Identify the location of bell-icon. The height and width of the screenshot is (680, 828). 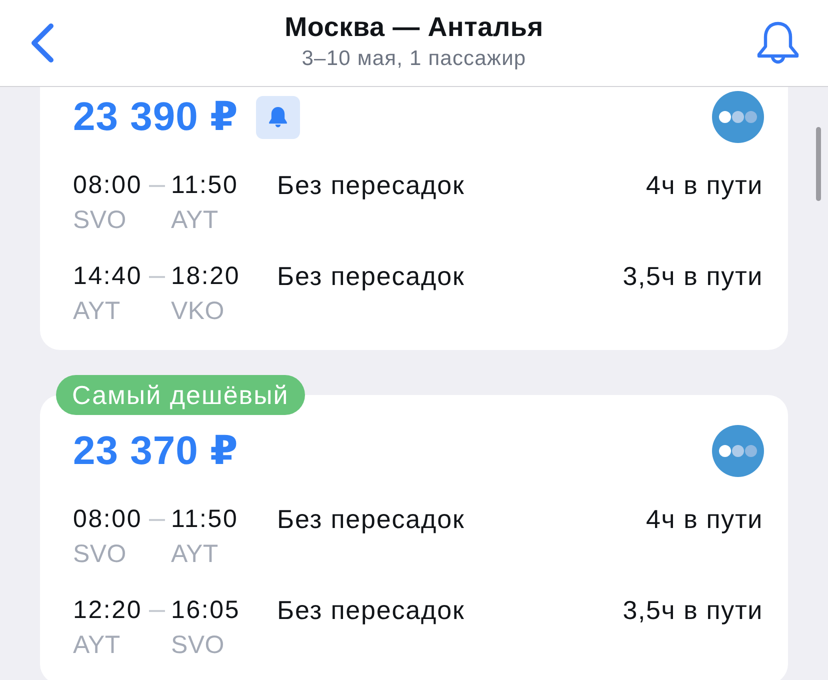
(278, 117).